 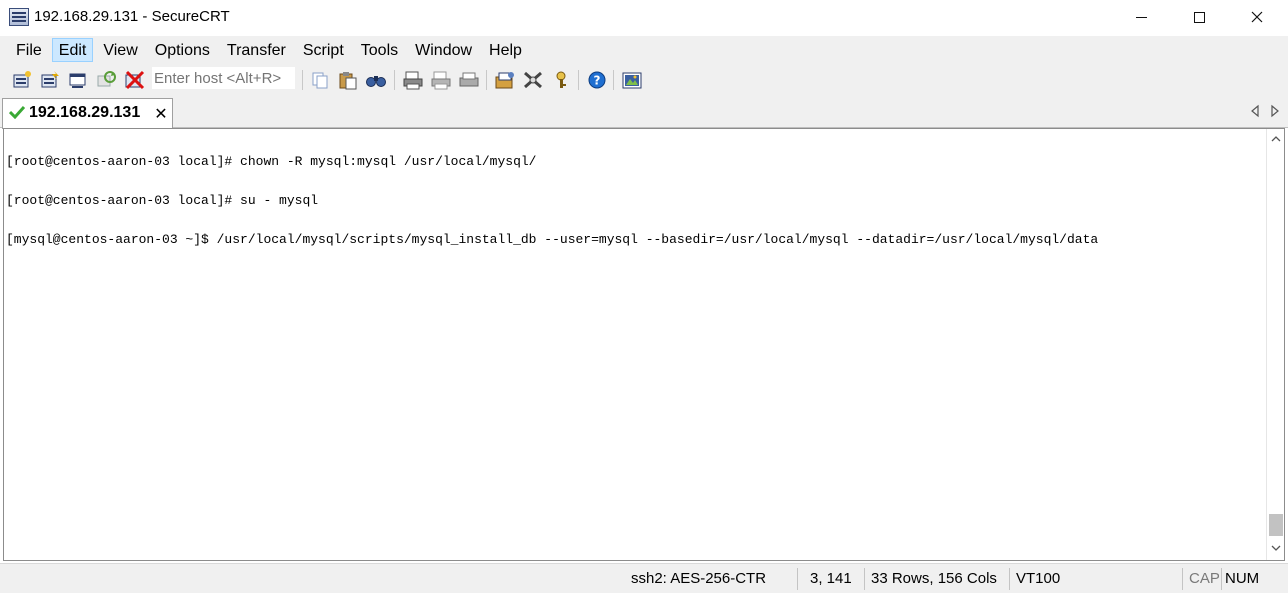 What do you see at coordinates (50, 80) in the screenshot?
I see `quick-connect-icon` at bounding box center [50, 80].